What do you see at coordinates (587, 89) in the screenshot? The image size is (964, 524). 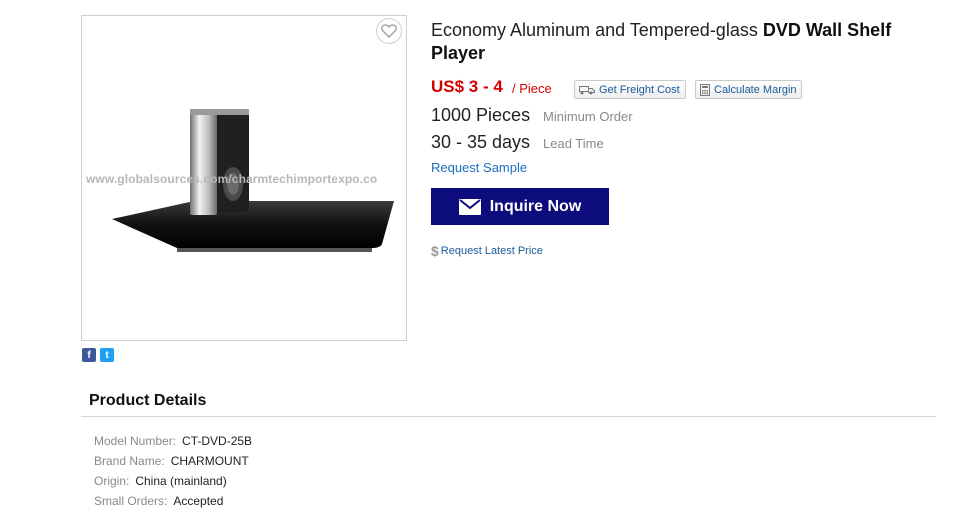 I see `truck-icon` at bounding box center [587, 89].